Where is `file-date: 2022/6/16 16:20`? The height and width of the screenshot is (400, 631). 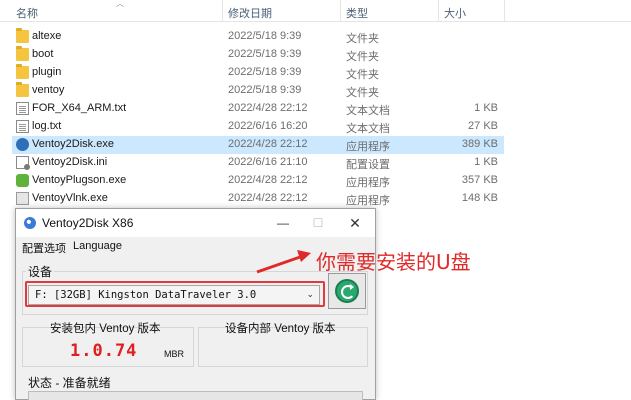 file-date: 2022/6/16 16:20 is located at coordinates (268, 126).